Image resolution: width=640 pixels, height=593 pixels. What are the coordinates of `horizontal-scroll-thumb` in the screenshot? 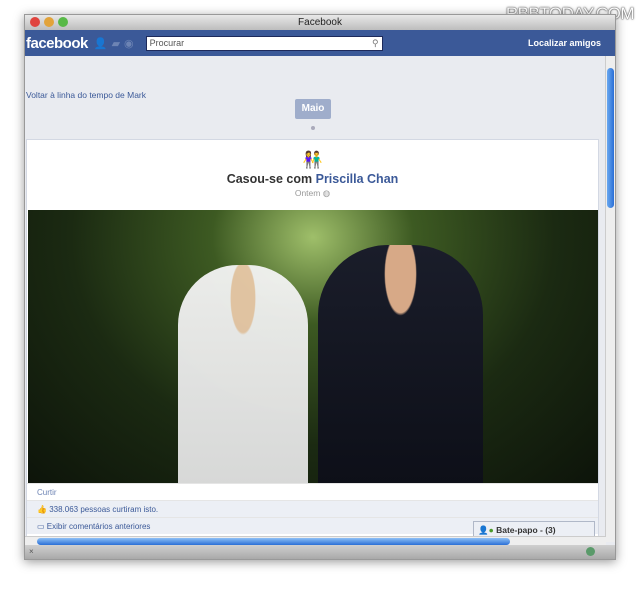 It's located at (273, 541).